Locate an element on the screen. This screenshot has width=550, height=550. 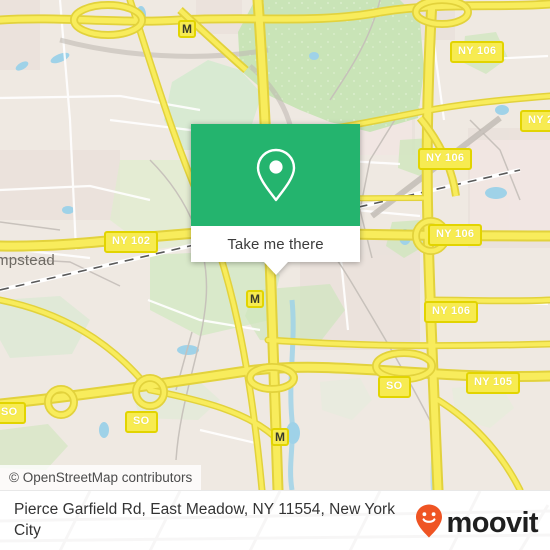
take-me-there-button: Take me there is located at coordinates (275, 244).